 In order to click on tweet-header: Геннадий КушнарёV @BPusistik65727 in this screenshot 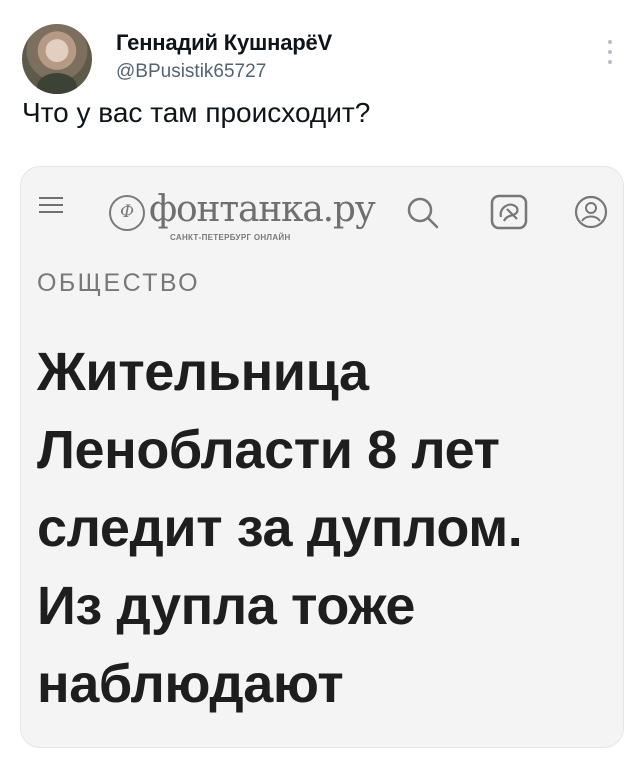, I will do `click(322, 55)`.